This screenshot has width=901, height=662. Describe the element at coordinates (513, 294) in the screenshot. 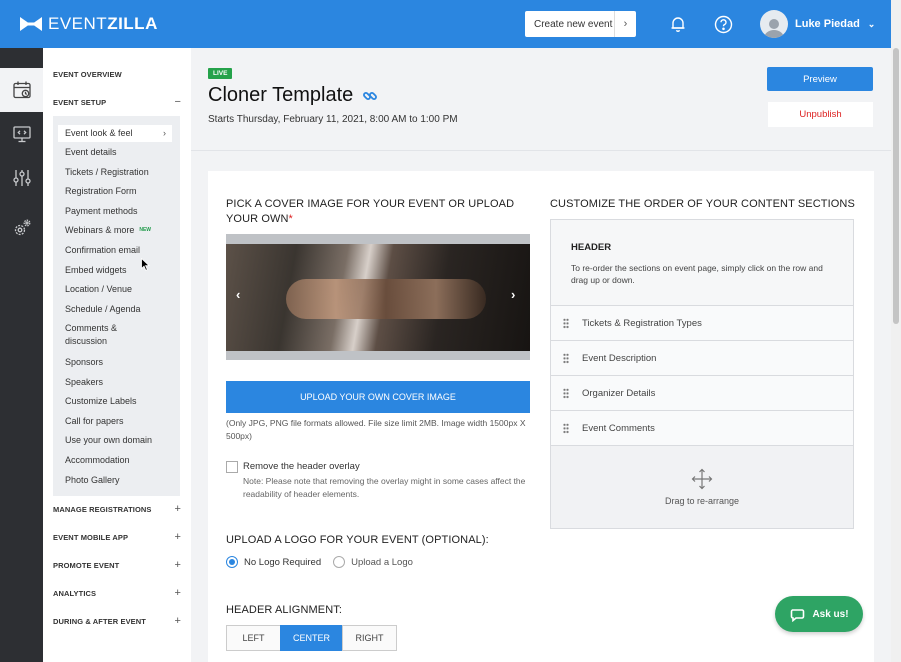

I see `carousel-next-icon: ›` at that location.